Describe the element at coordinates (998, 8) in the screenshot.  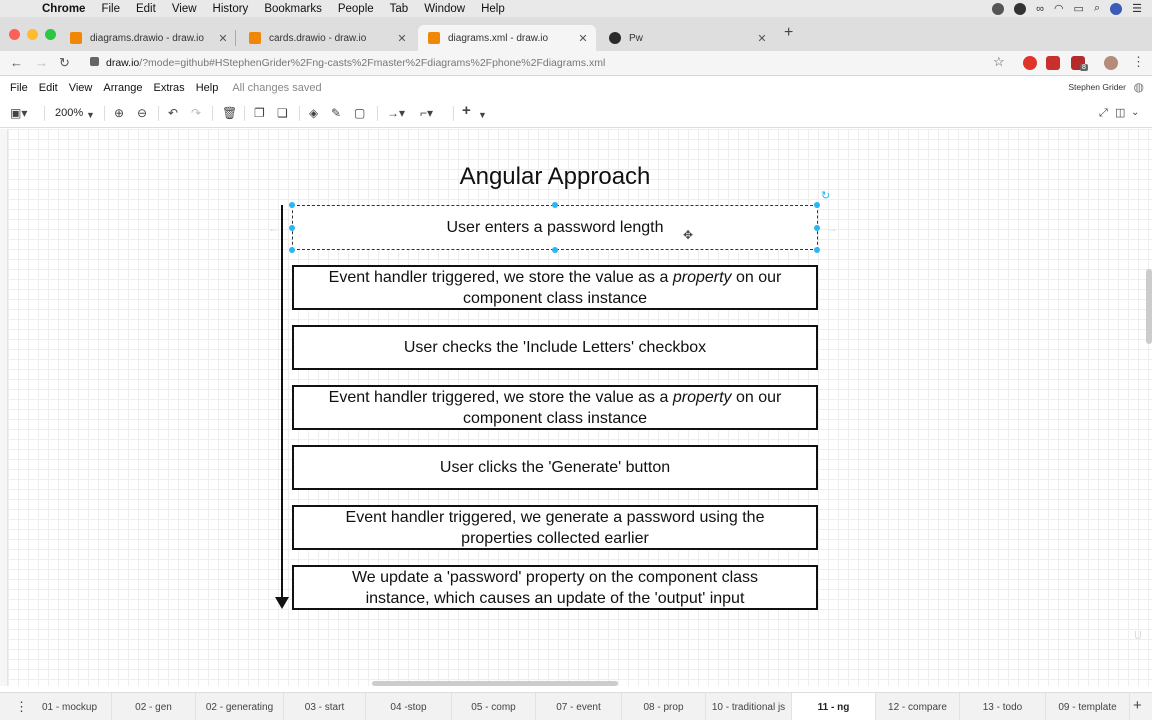
I see `cloud-icon` at that location.